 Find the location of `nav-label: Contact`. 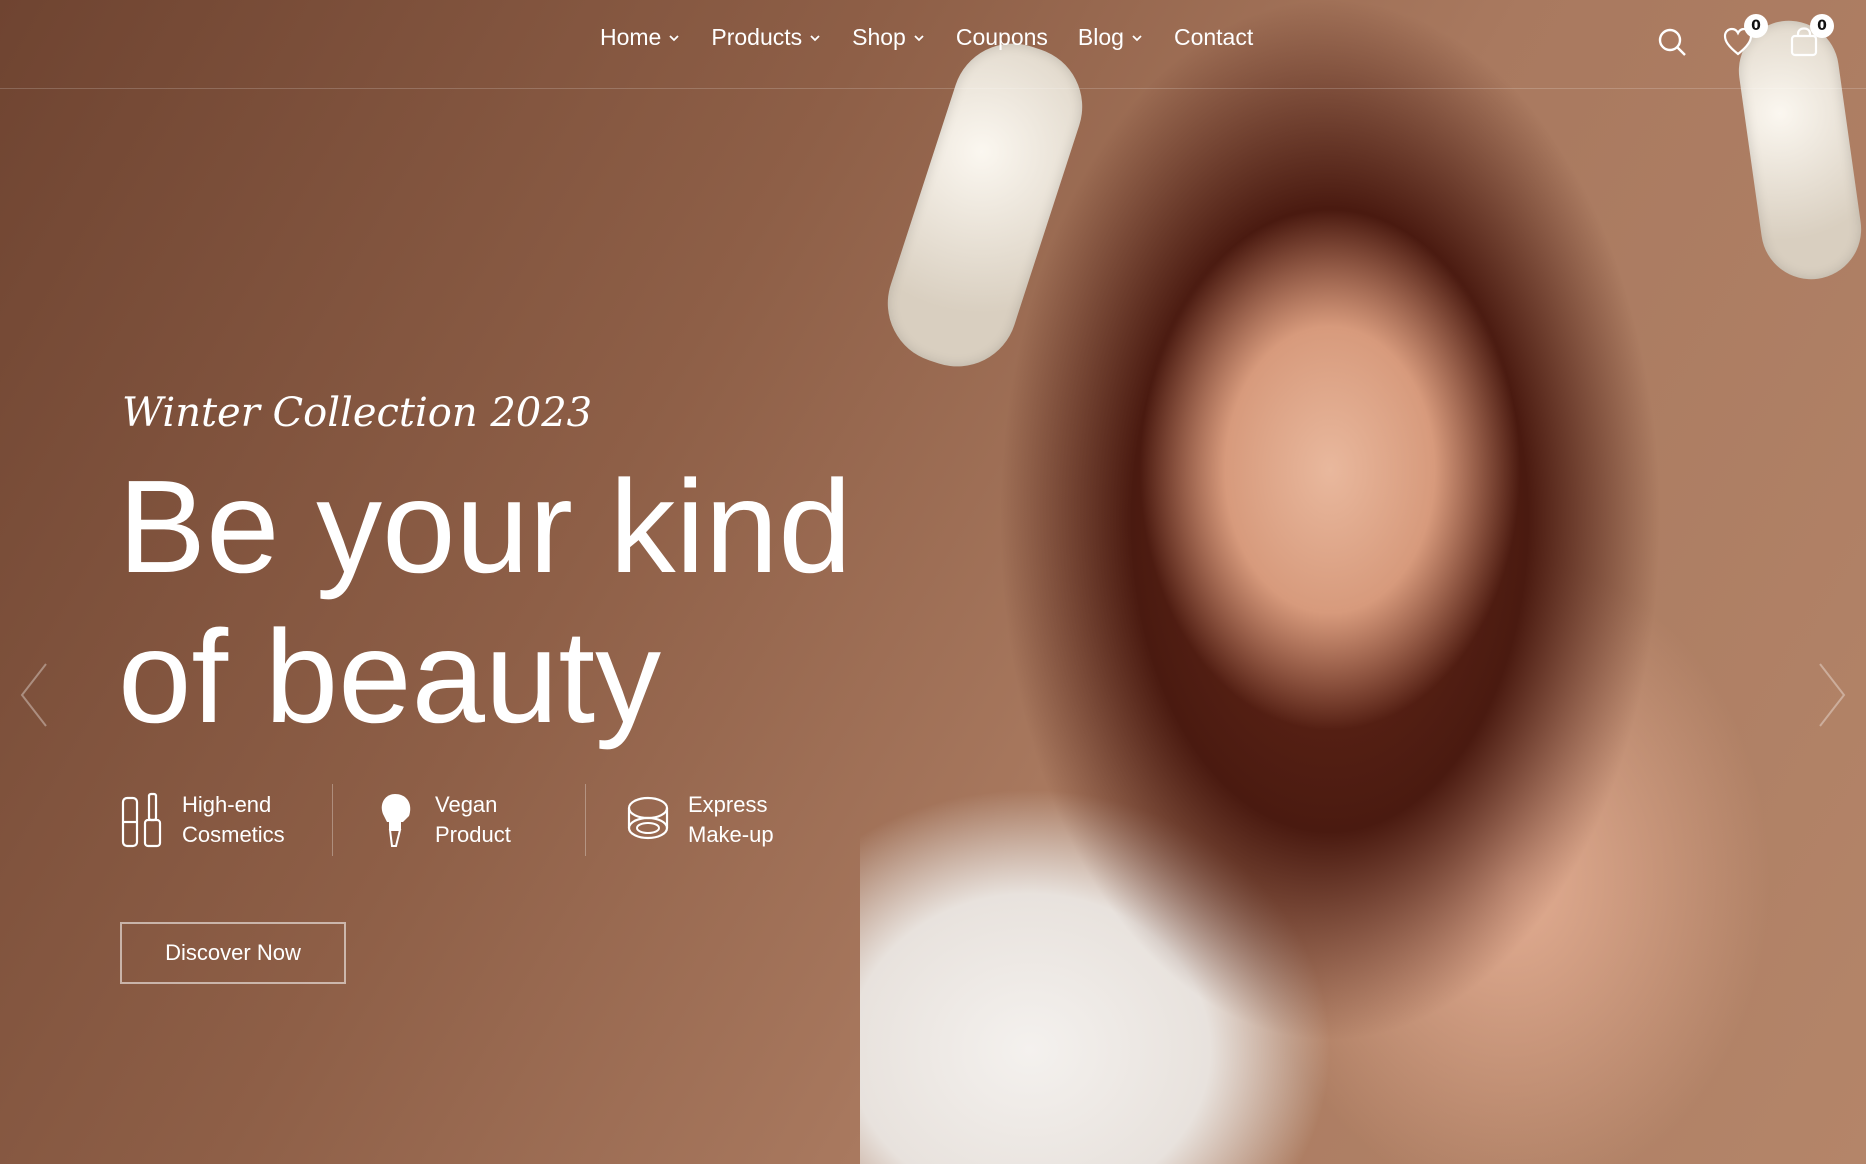

nav-label: Contact is located at coordinates (1213, 37).